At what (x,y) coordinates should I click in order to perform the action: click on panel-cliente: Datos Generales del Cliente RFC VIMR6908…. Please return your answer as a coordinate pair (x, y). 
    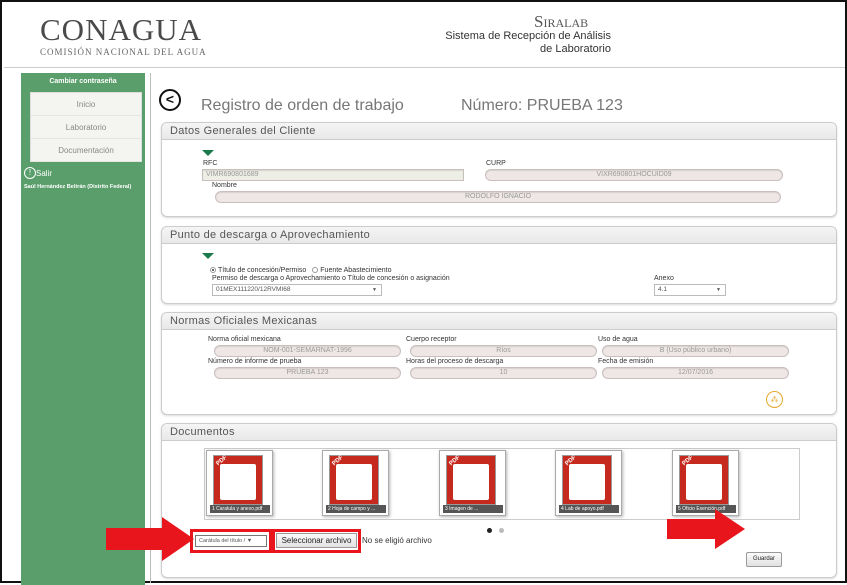
    Looking at the image, I should click on (499, 169).